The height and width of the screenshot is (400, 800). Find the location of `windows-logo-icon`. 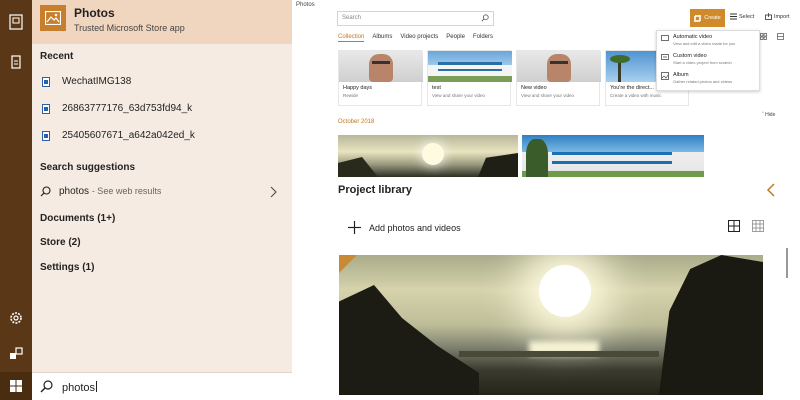

windows-logo-icon is located at coordinates (16, 386).